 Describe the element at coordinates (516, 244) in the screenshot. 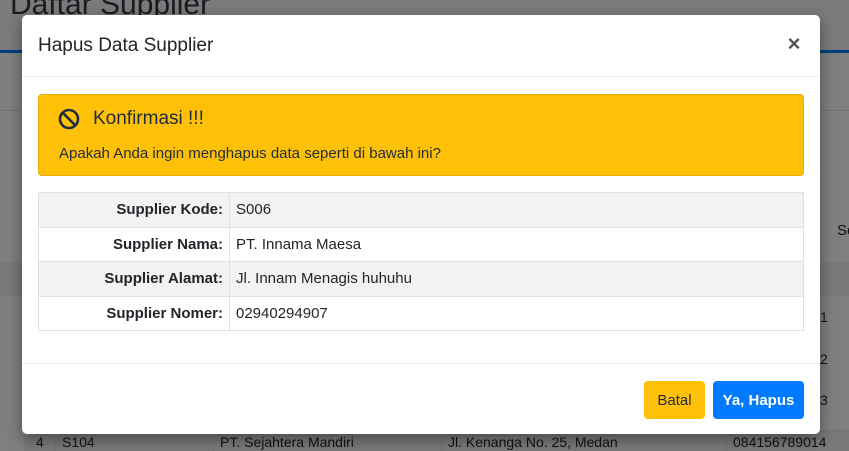

I see `detail-value: PT. Innama Maesa` at that location.